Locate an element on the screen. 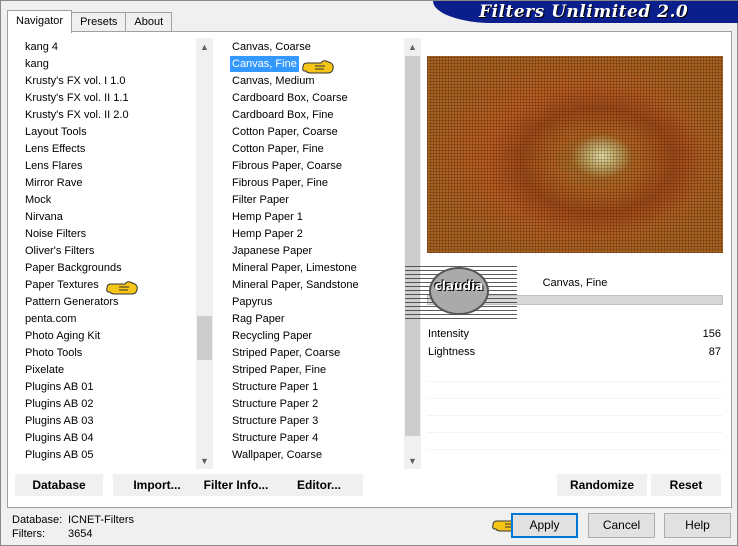 The height and width of the screenshot is (546, 738). reset-button: Reset is located at coordinates (686, 485).